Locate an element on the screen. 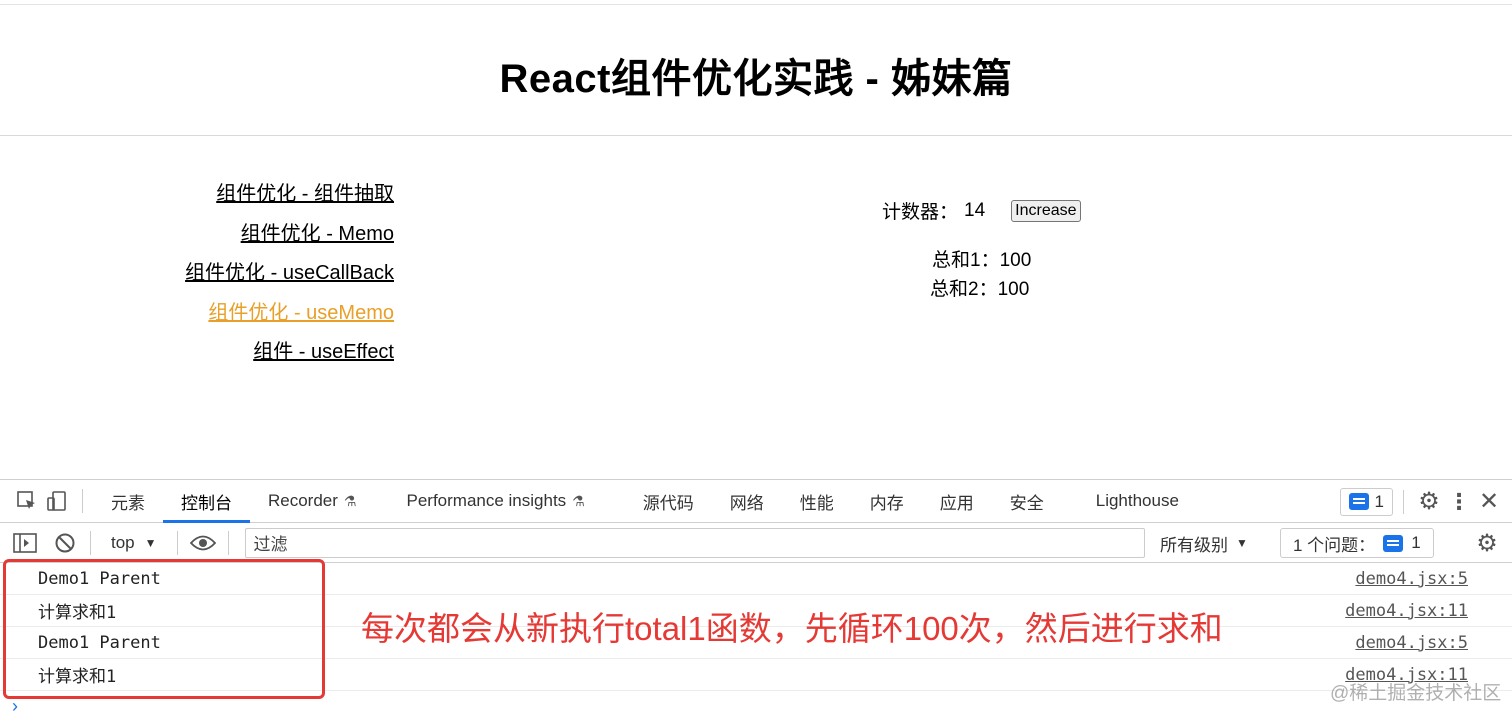 The image size is (1512, 721). console-filter-input: 过滤 is located at coordinates (694, 542).